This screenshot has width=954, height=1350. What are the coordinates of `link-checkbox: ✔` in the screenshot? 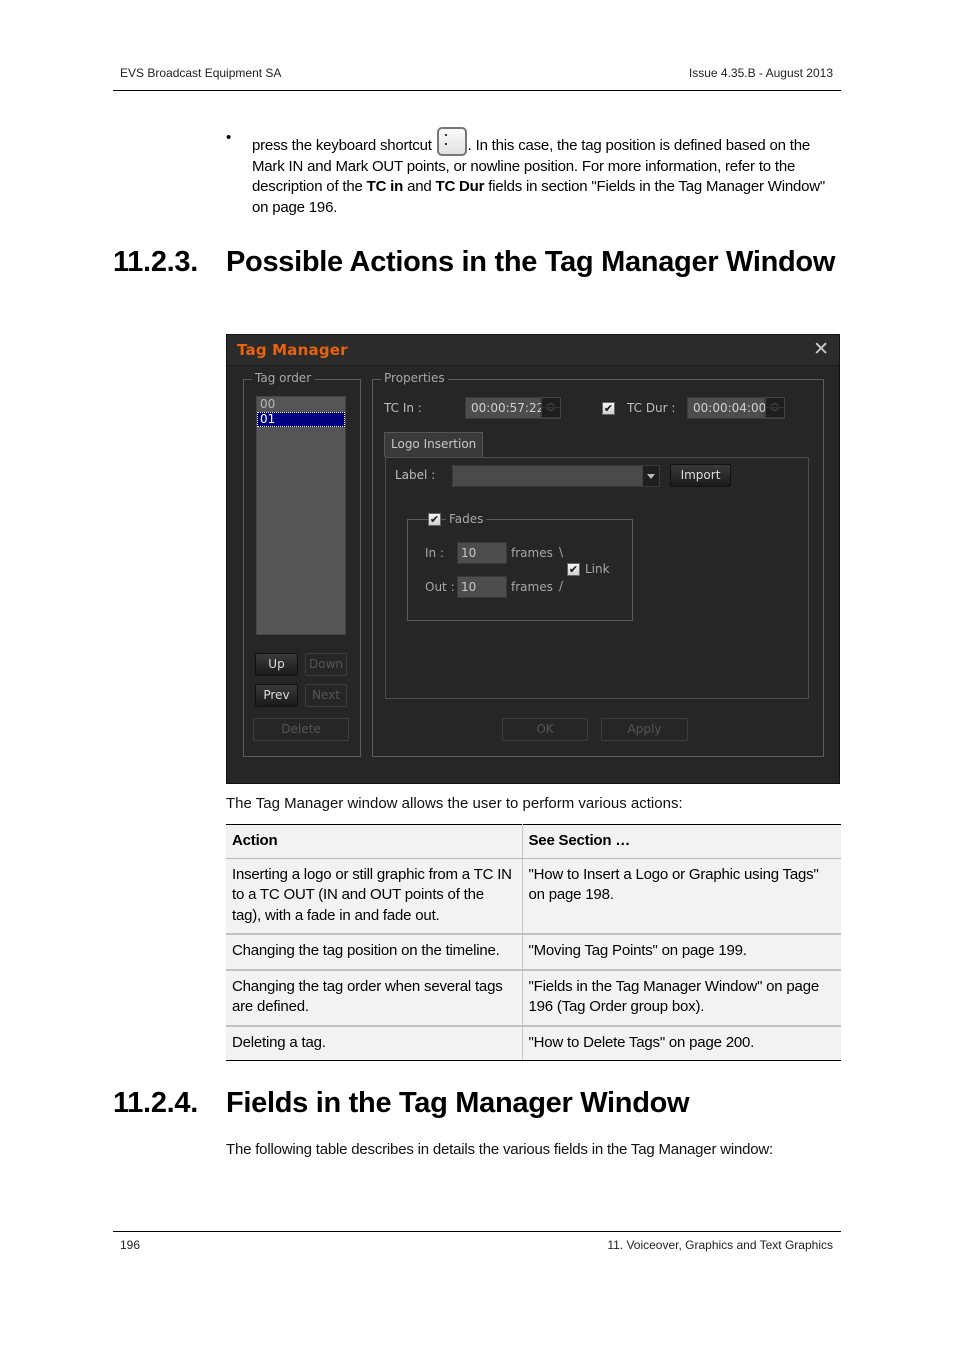 It's located at (573, 569).